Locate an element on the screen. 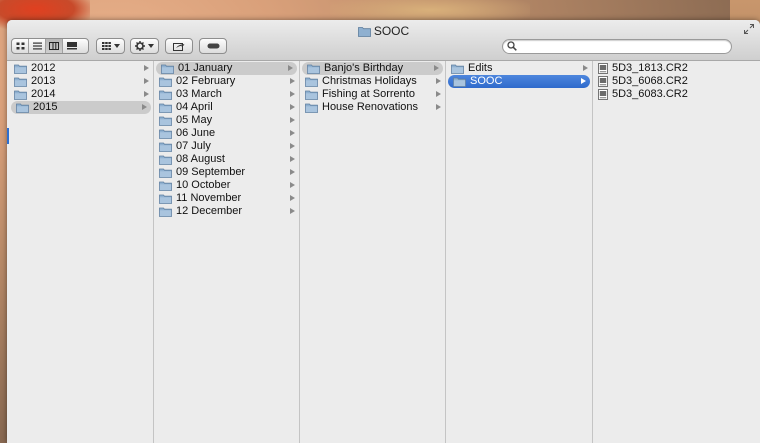  folder-row: 05 May is located at coordinates (226, 120).